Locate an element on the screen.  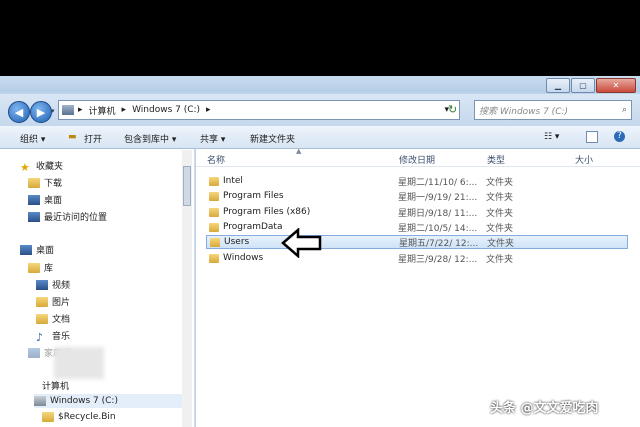
watermark-text: 头条 @文文爱吃肉 is located at coordinates (544, 408).